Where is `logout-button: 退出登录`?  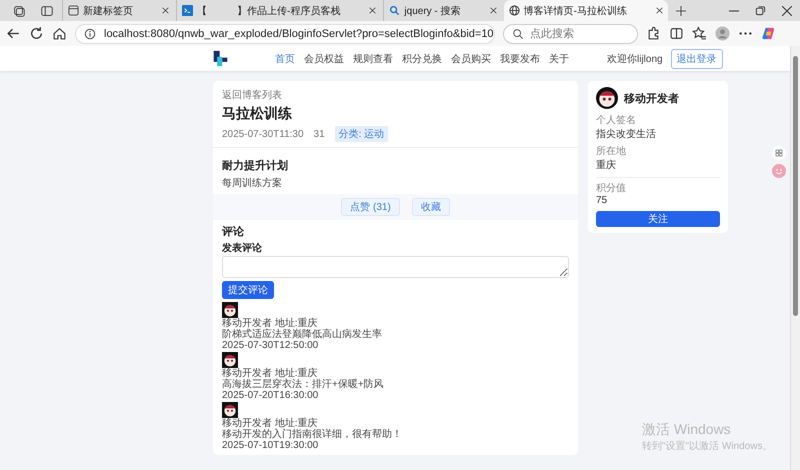
logout-button: 退出登录 is located at coordinates (696, 58).